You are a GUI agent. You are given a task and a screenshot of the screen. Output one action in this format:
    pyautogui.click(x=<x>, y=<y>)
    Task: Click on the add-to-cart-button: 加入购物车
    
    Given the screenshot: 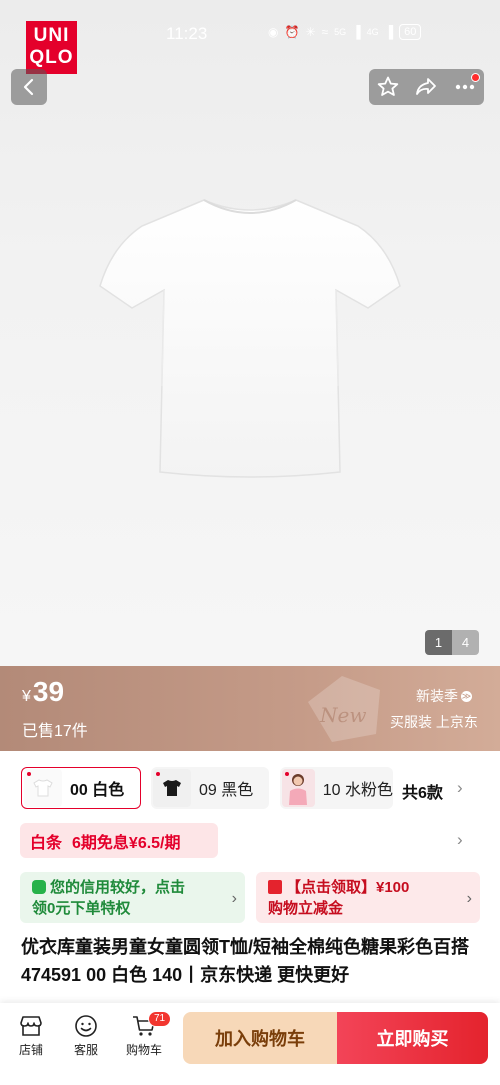 What is the action you would take?
    pyautogui.click(x=260, y=1038)
    